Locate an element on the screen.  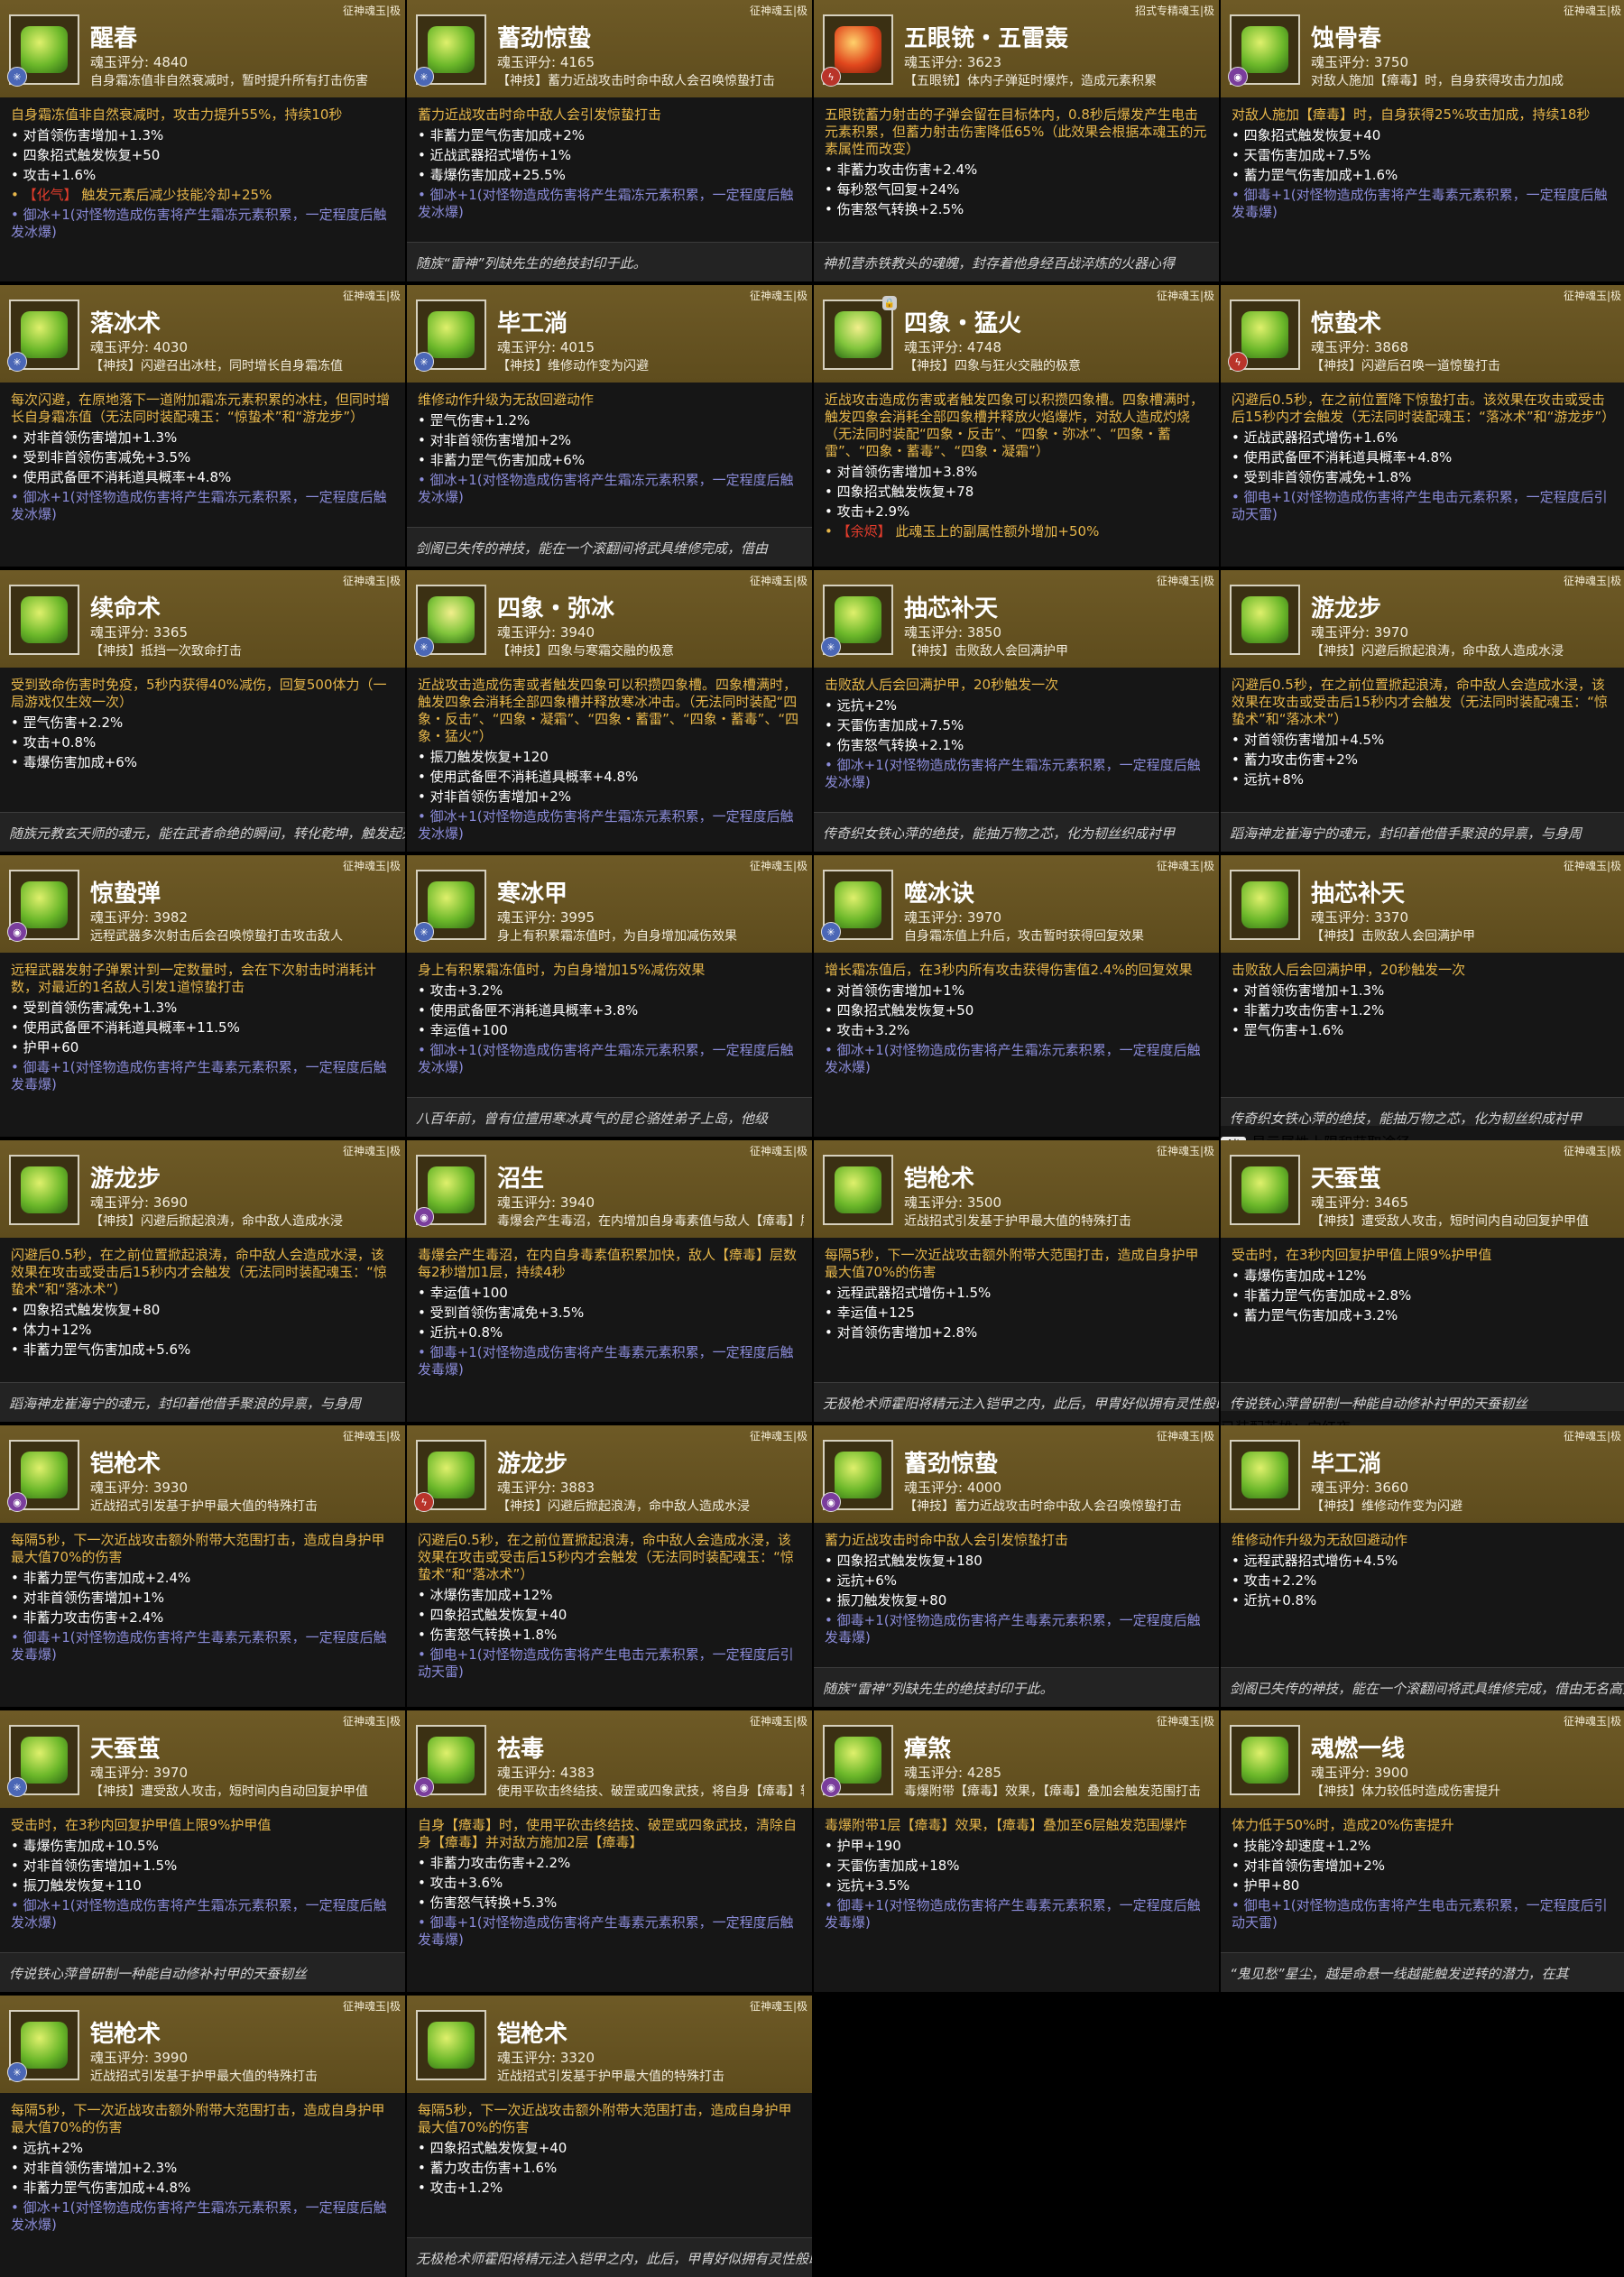
stat-line: • 护甲+190 is located at coordinates (863, 1846).